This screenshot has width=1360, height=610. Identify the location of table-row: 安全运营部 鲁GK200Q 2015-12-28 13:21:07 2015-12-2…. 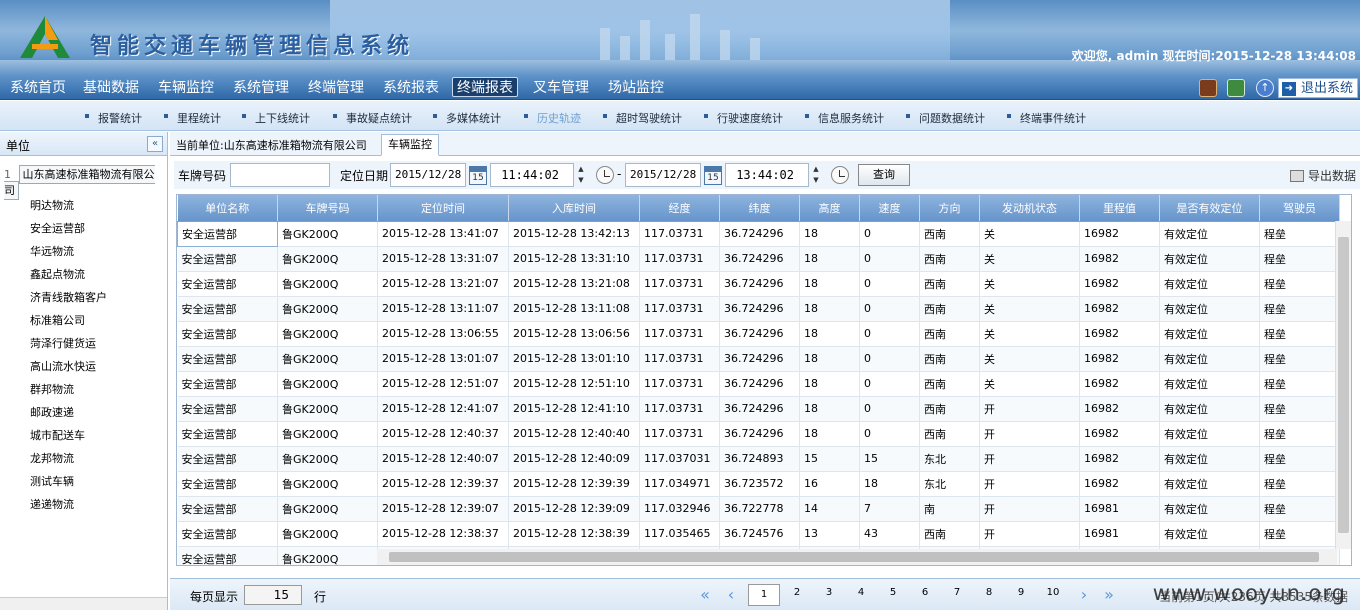
(758, 284).